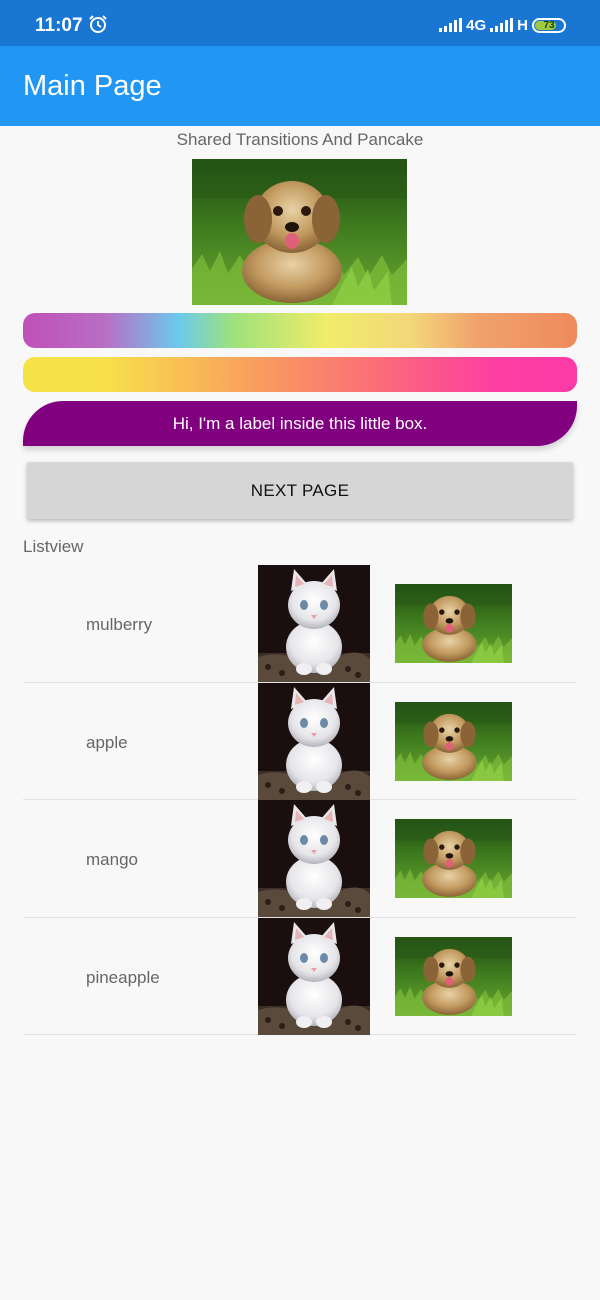  Describe the element at coordinates (123, 977) in the screenshot. I see `list-item-label: pineapple` at that location.